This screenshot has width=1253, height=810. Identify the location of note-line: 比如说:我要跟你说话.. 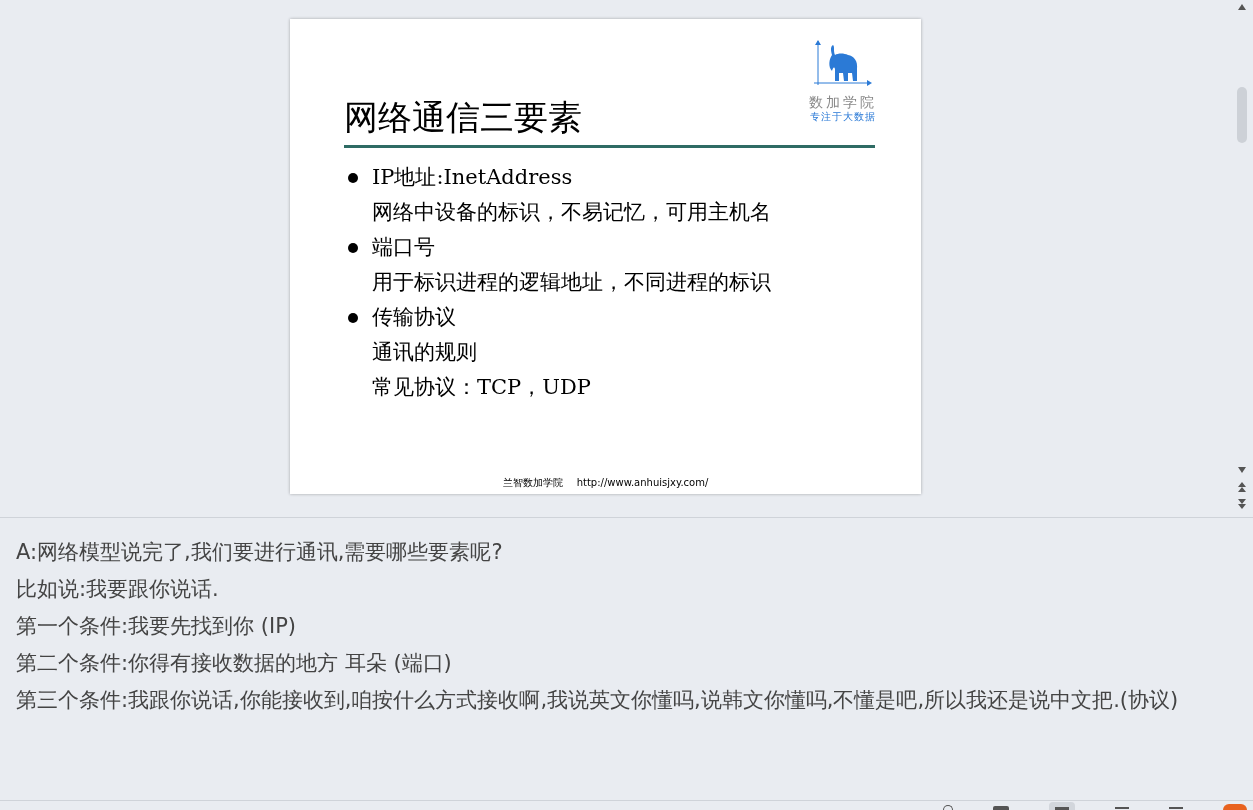
(118, 589).